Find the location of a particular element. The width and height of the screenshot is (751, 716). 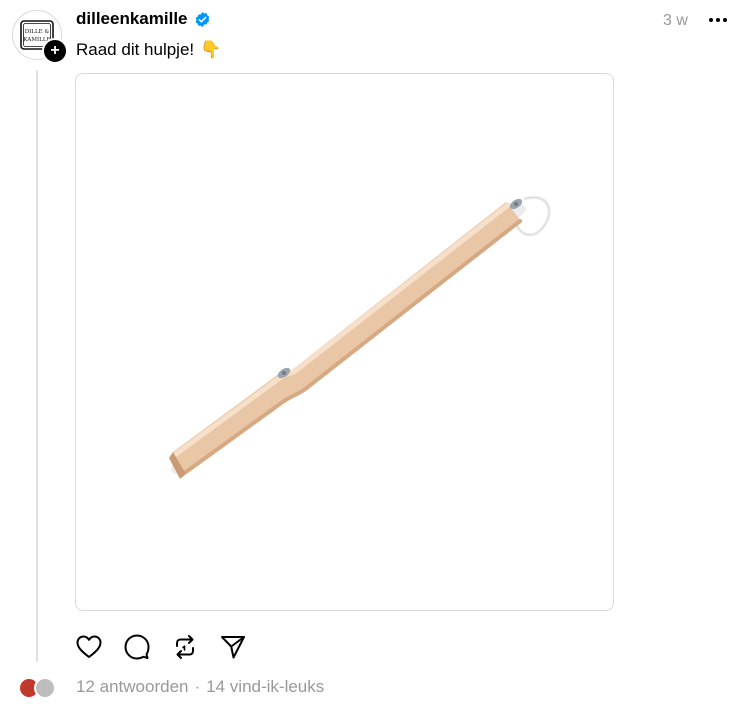

username-link: dilleenkamille is located at coordinates (143, 19).